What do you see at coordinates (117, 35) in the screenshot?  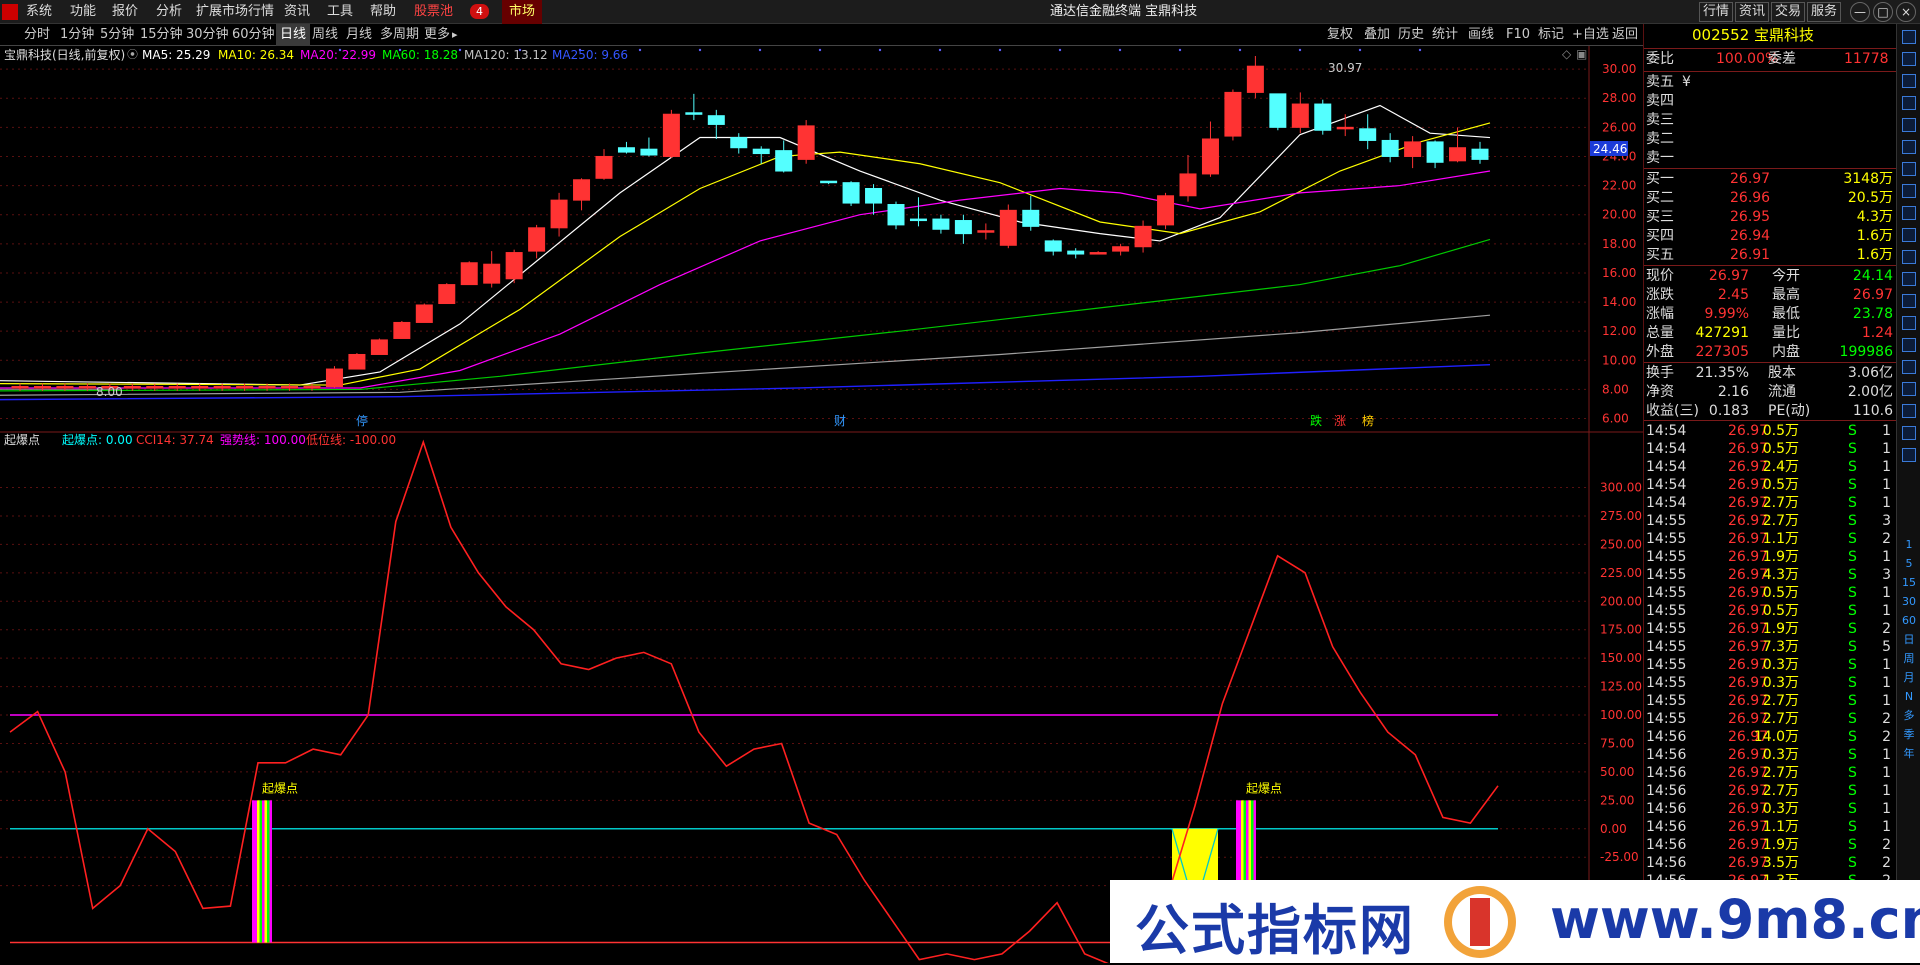 I see `tab-5min: 5分钟` at bounding box center [117, 35].